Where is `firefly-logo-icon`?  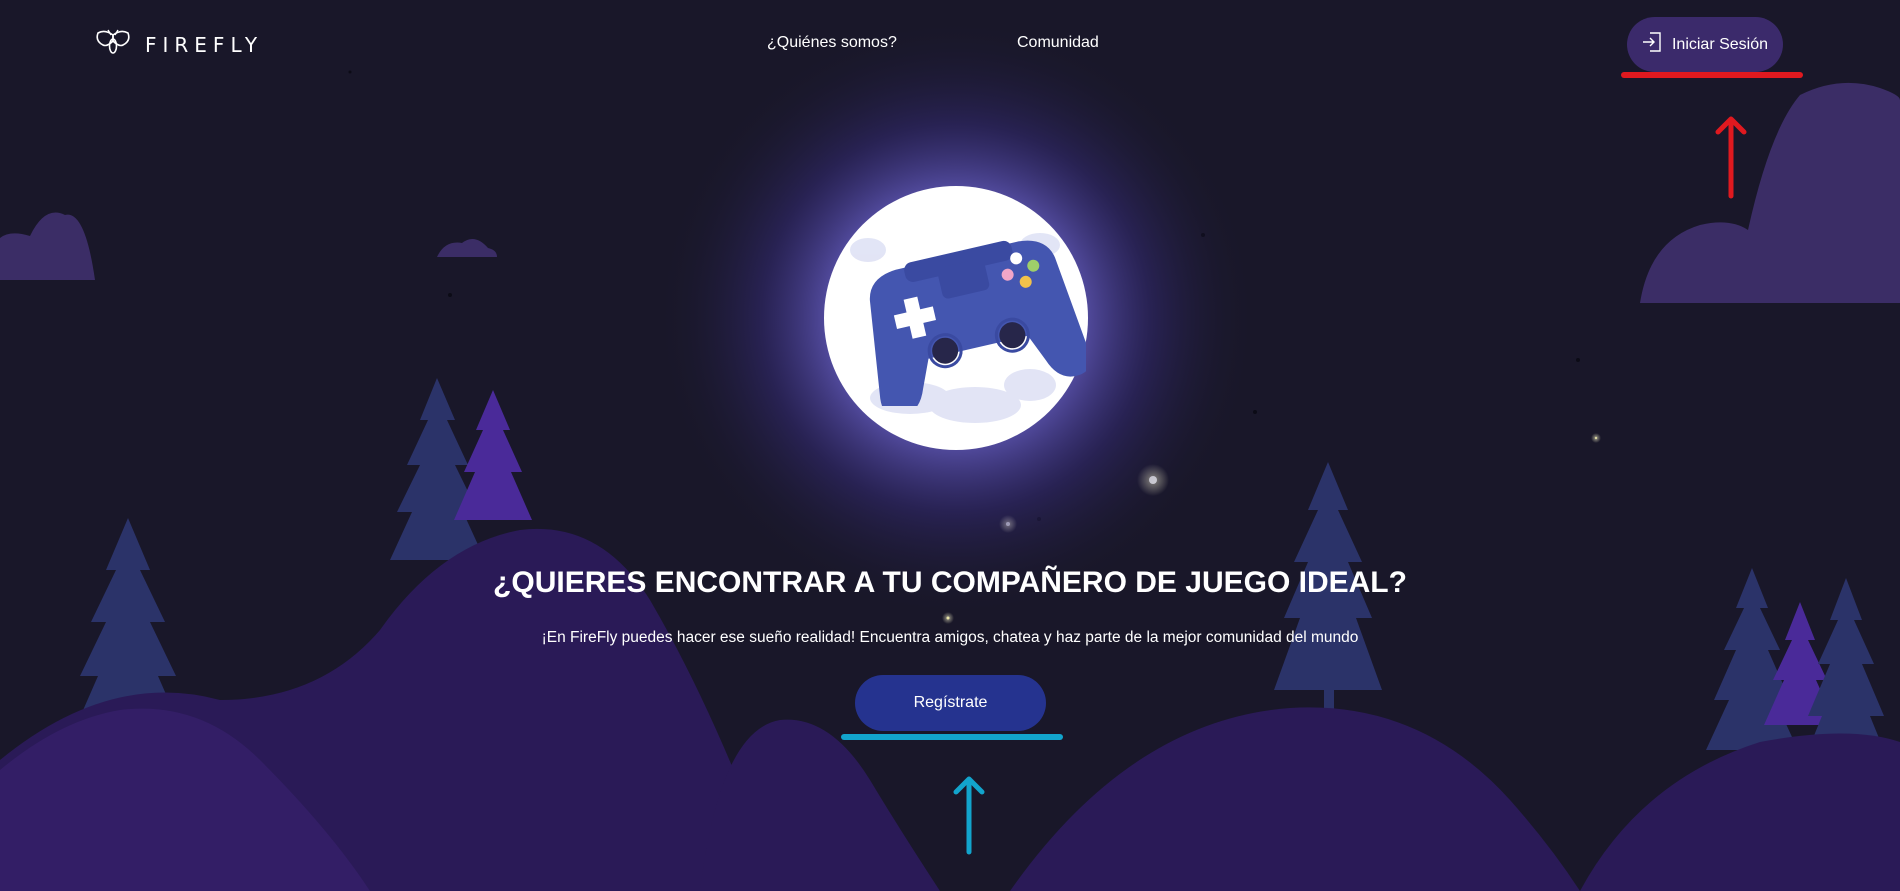
firefly-logo-icon is located at coordinates (113, 44).